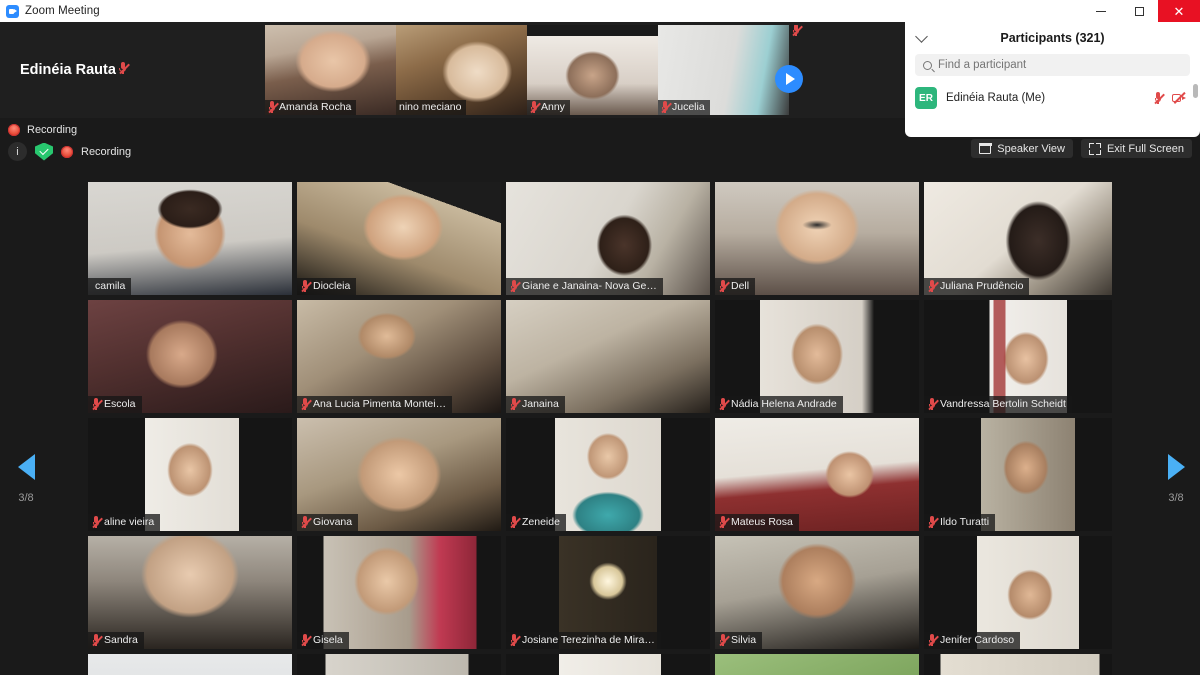 This screenshot has width=1200, height=675. What do you see at coordinates (311, 107) in the screenshot?
I see `filmstrip-name-plate: Amanda Rocha` at bounding box center [311, 107].